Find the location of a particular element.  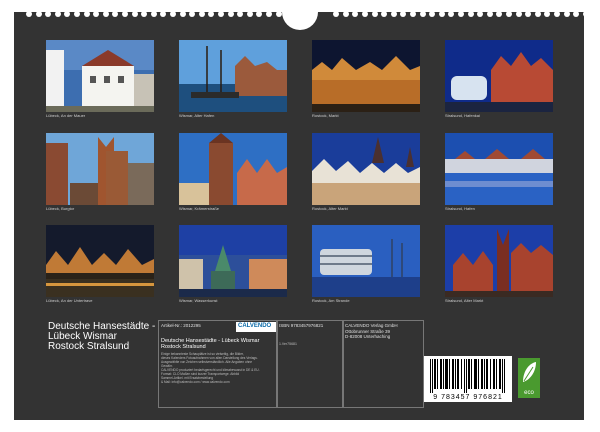

photo-caption: Stralsund, Hafenkai is located at coordinates (462, 115).